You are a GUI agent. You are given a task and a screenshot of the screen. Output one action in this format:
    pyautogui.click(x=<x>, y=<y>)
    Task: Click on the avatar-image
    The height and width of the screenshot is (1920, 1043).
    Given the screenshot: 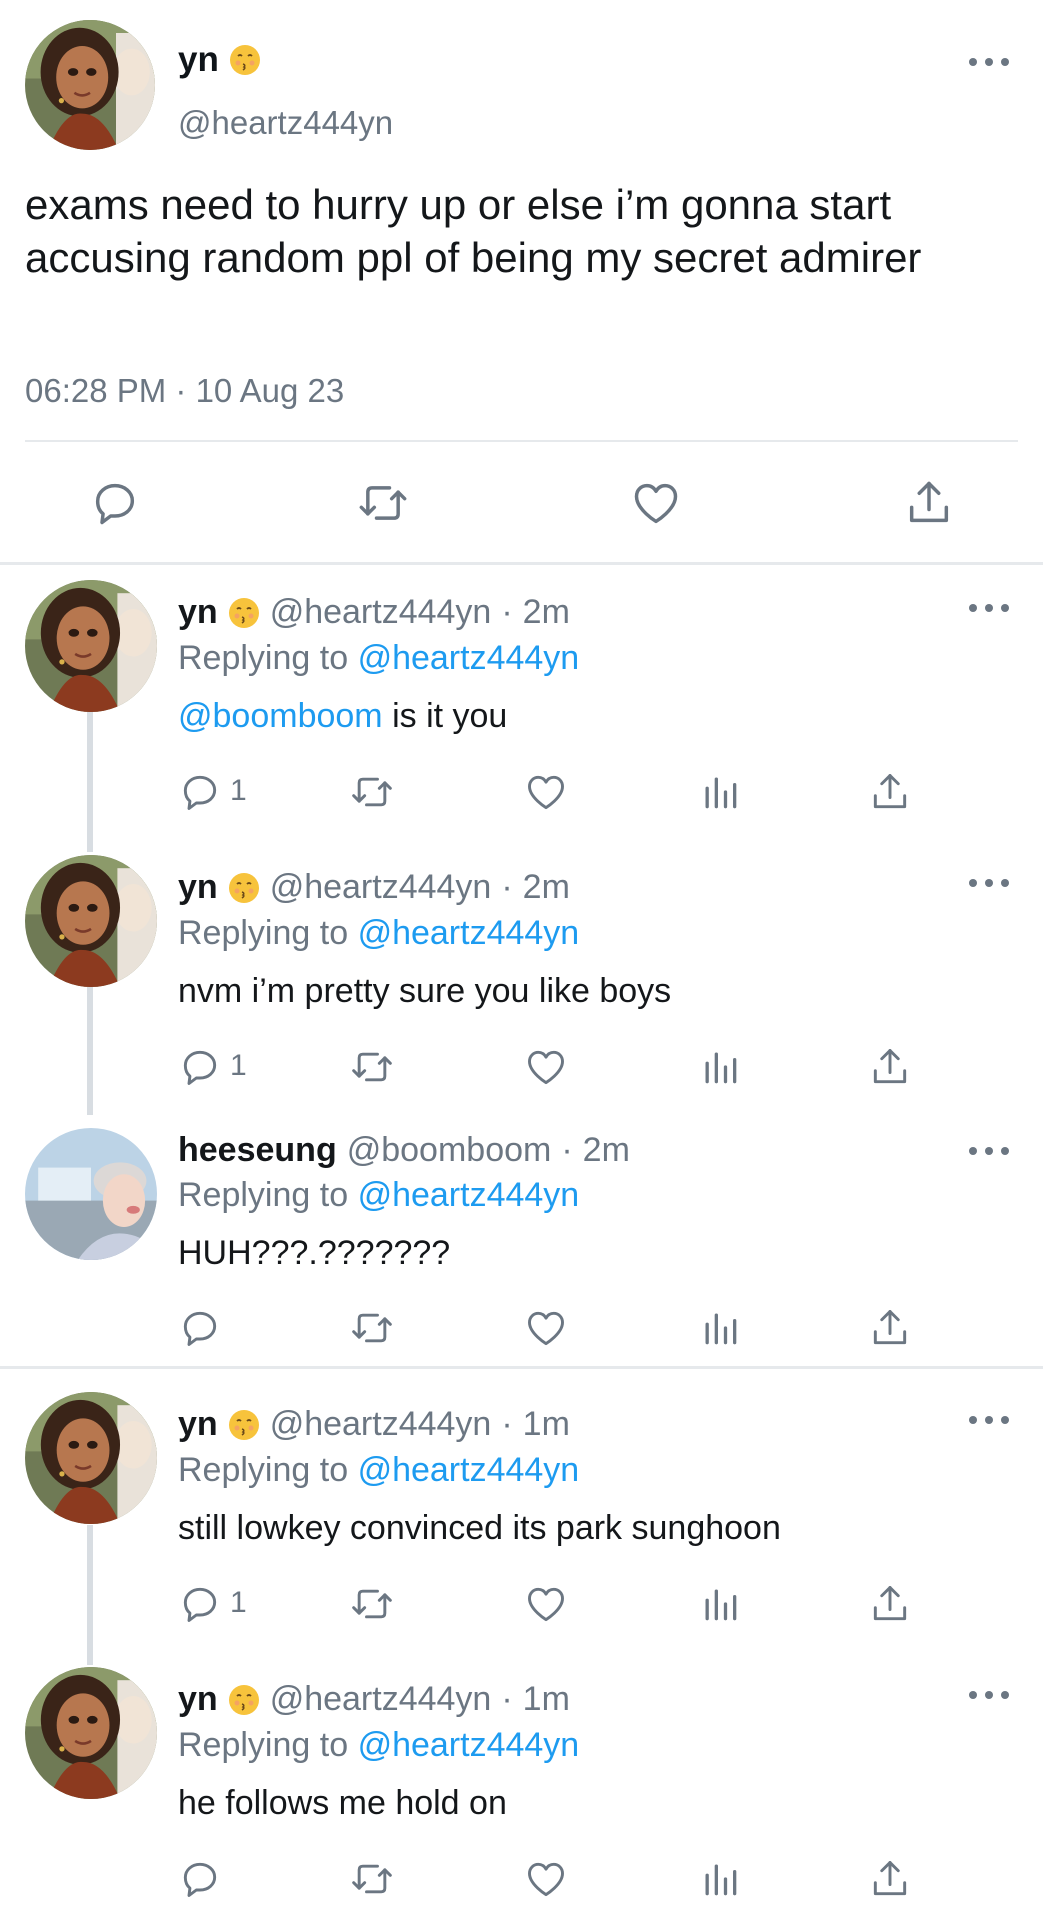 What is the action you would take?
    pyautogui.click(x=90, y=85)
    